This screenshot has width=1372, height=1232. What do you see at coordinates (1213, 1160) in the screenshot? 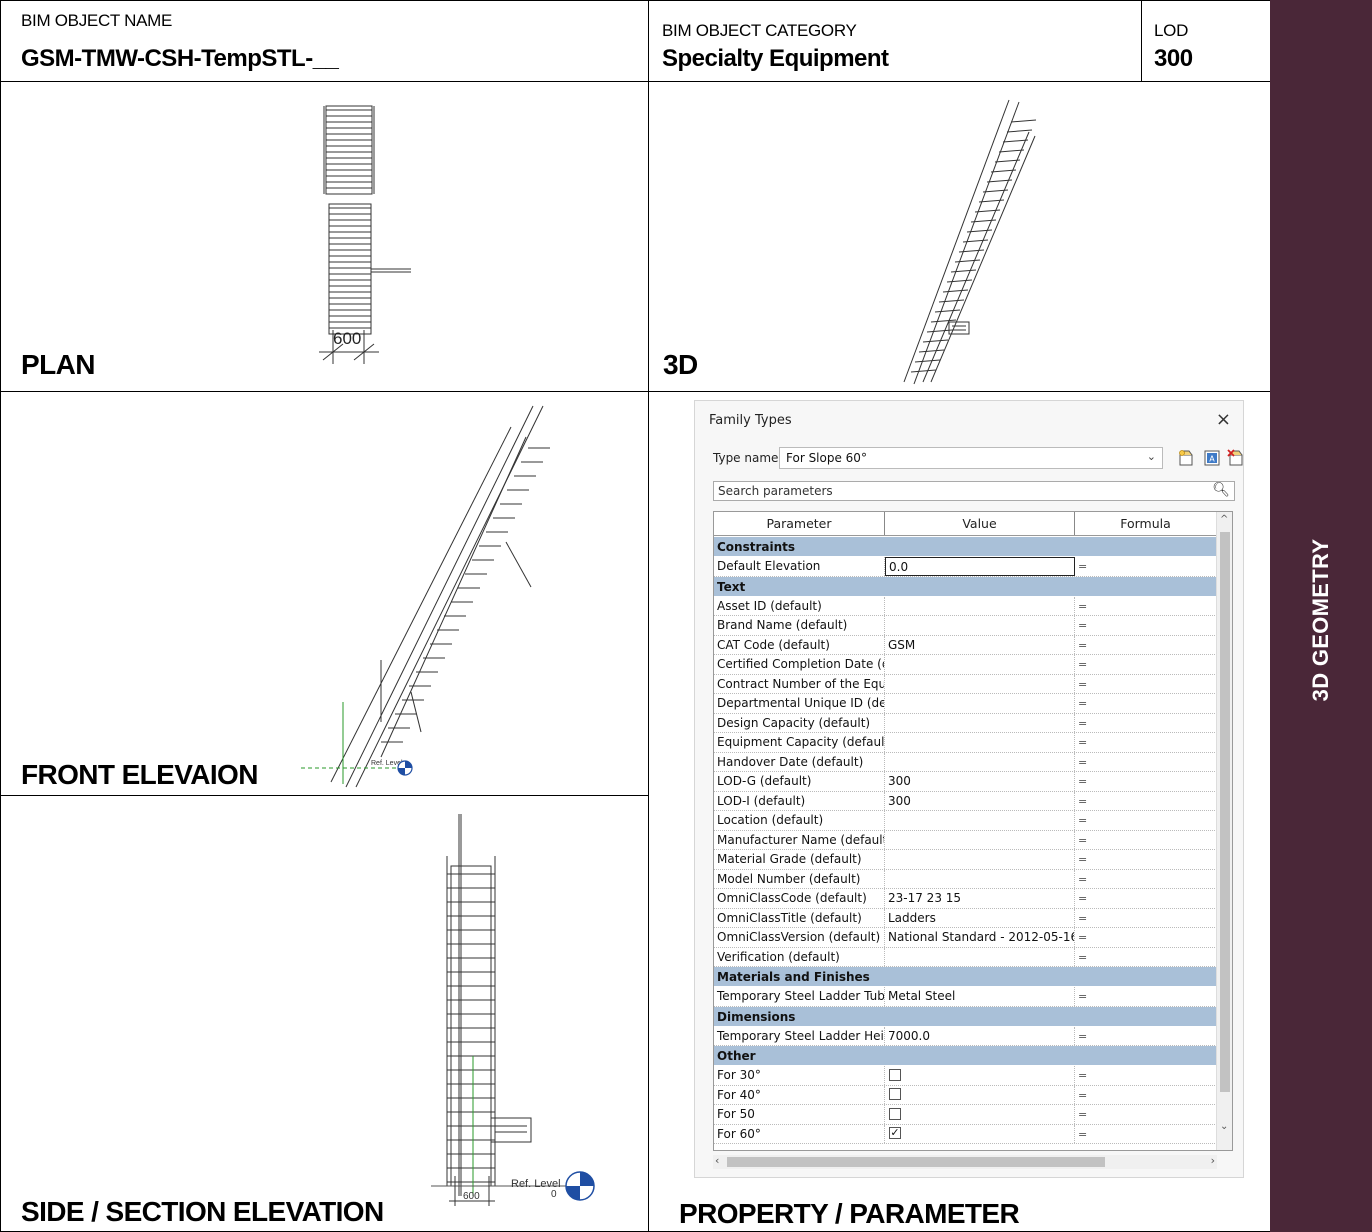
I see `scroll-right-icon: ›` at bounding box center [1213, 1160].